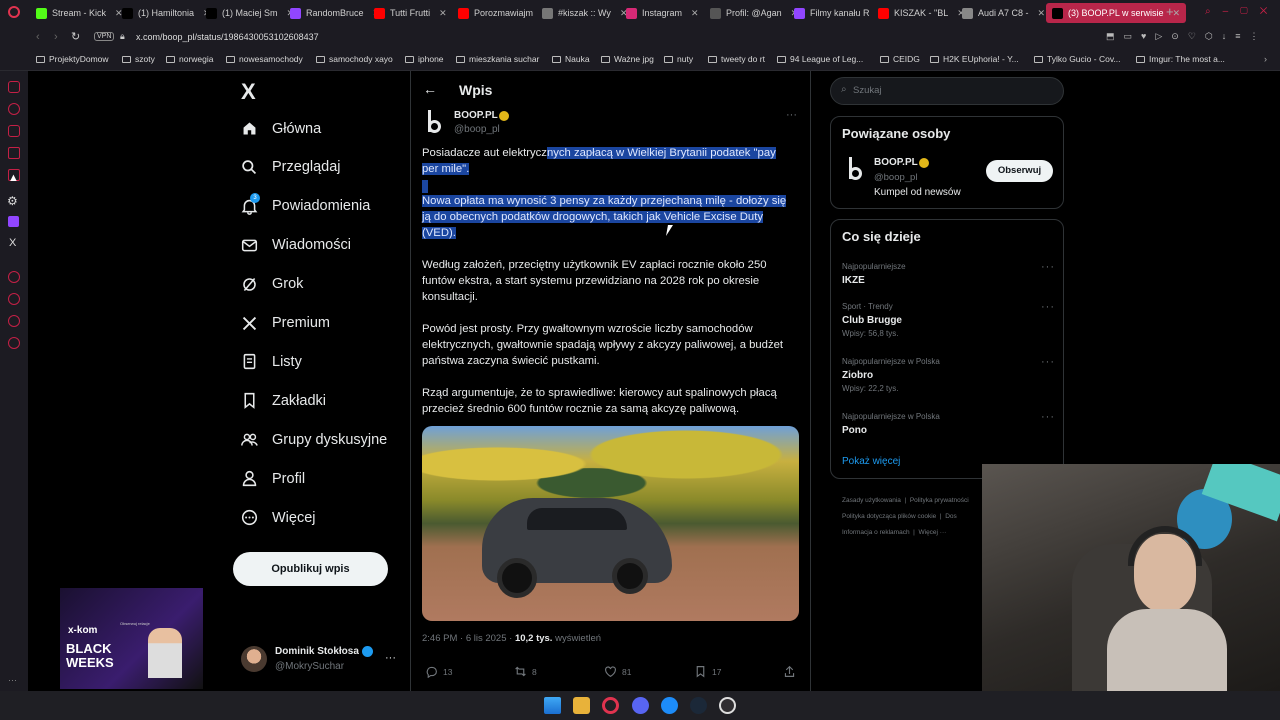 This screenshot has height=720, width=1280. What do you see at coordinates (662, 13) in the screenshot?
I see `browser-tab: Instagram ✕` at bounding box center [662, 13].